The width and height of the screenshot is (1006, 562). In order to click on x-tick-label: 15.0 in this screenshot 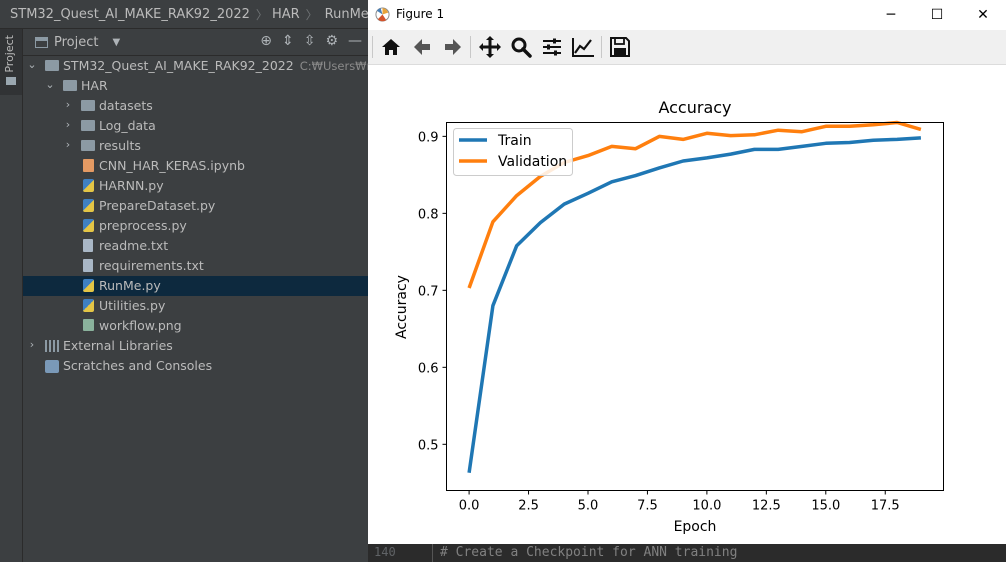, I will do `click(825, 506)`.